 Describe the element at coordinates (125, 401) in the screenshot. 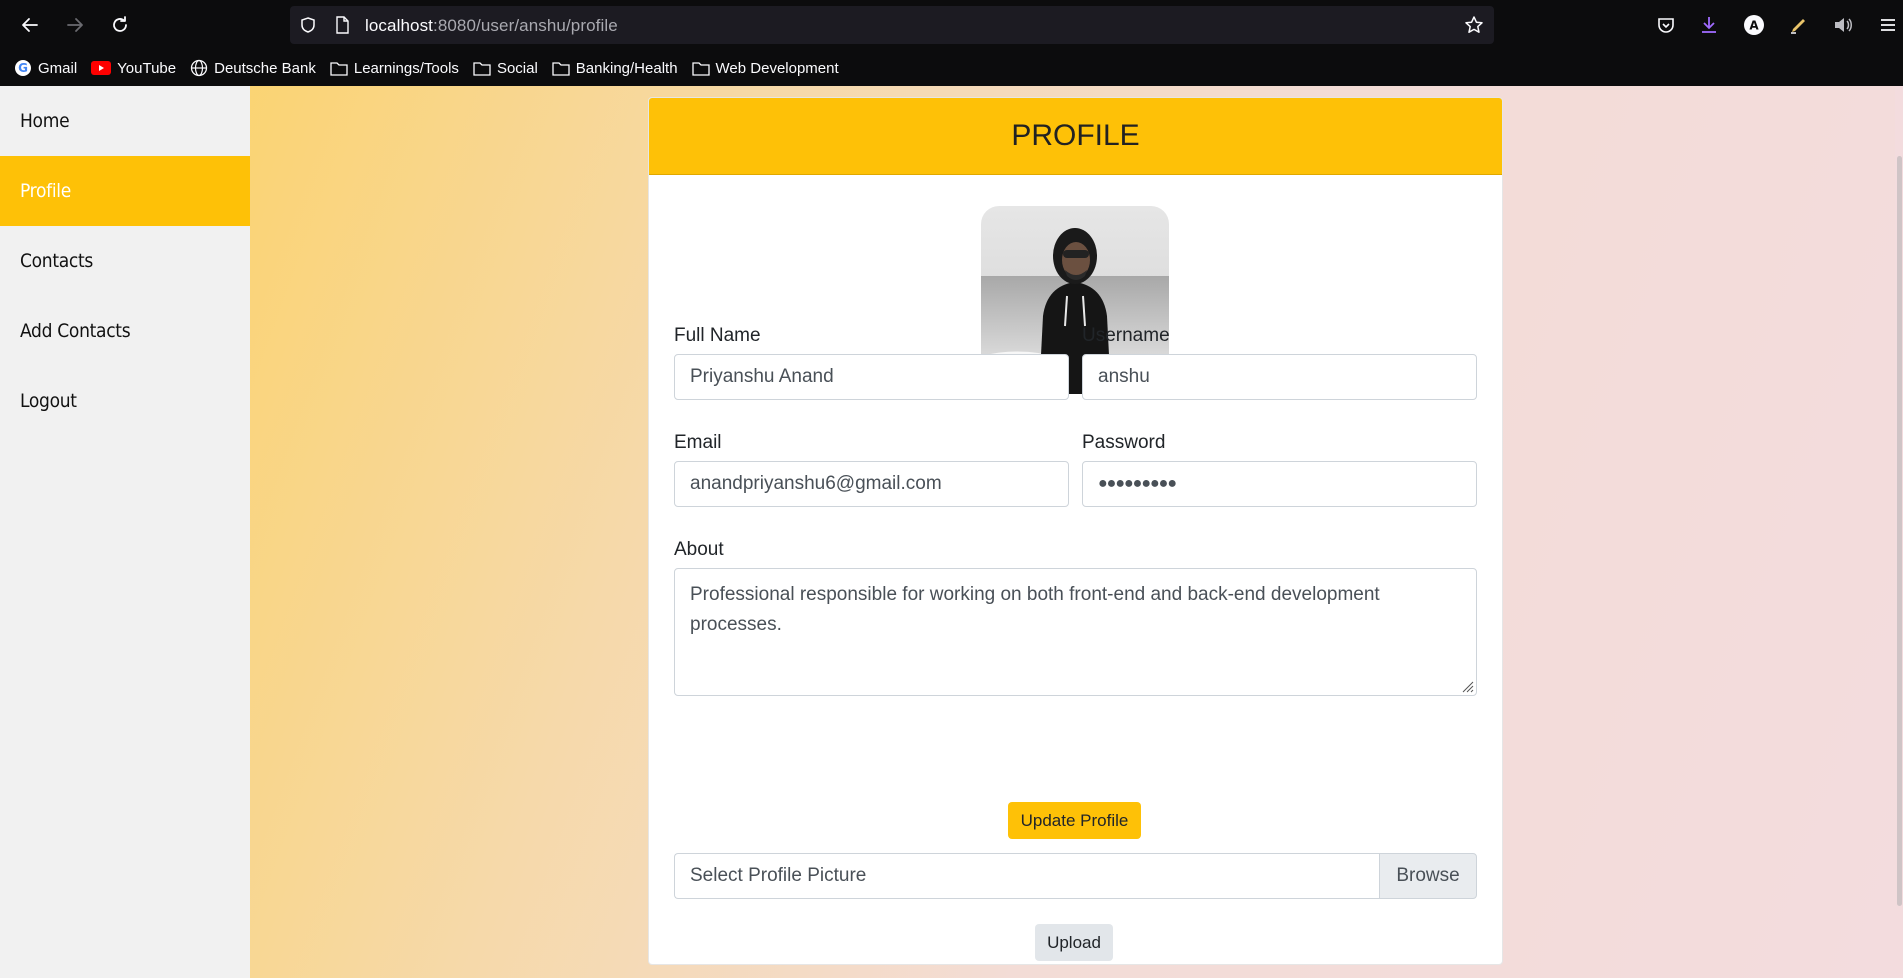

I see `sidebar-item-logout: Logout` at that location.